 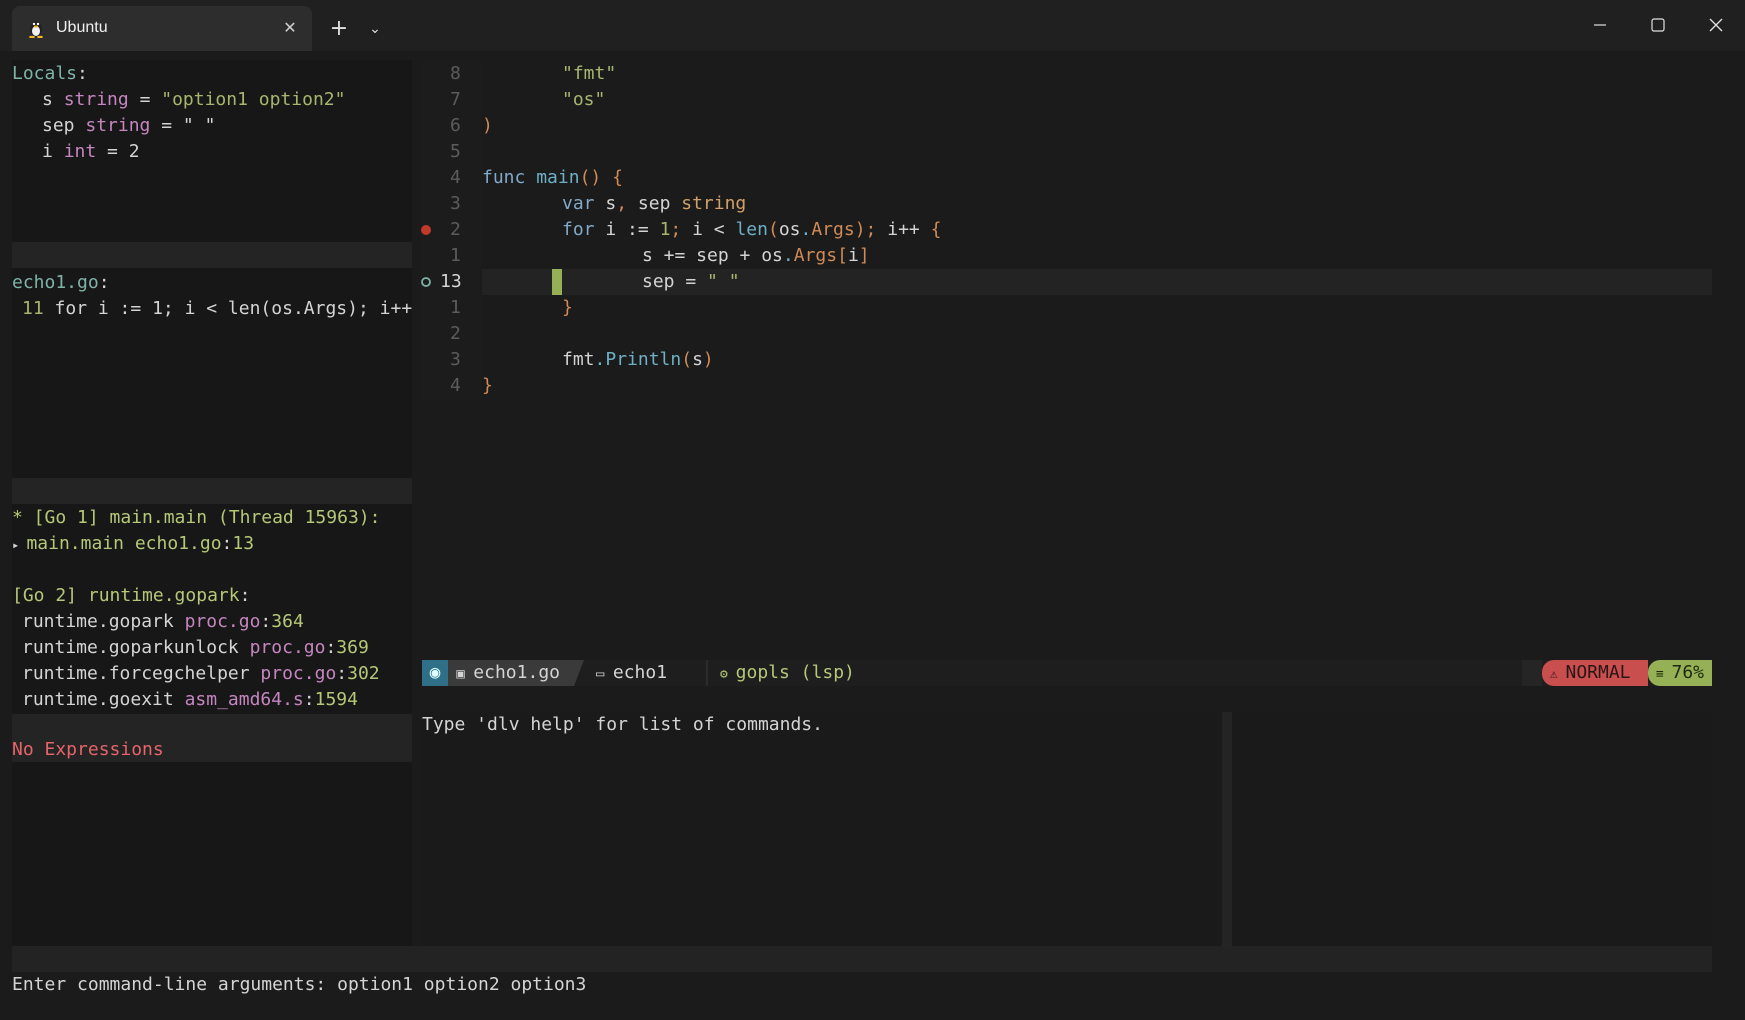 I want to click on current-line-marker-icon, so click(x=426, y=282).